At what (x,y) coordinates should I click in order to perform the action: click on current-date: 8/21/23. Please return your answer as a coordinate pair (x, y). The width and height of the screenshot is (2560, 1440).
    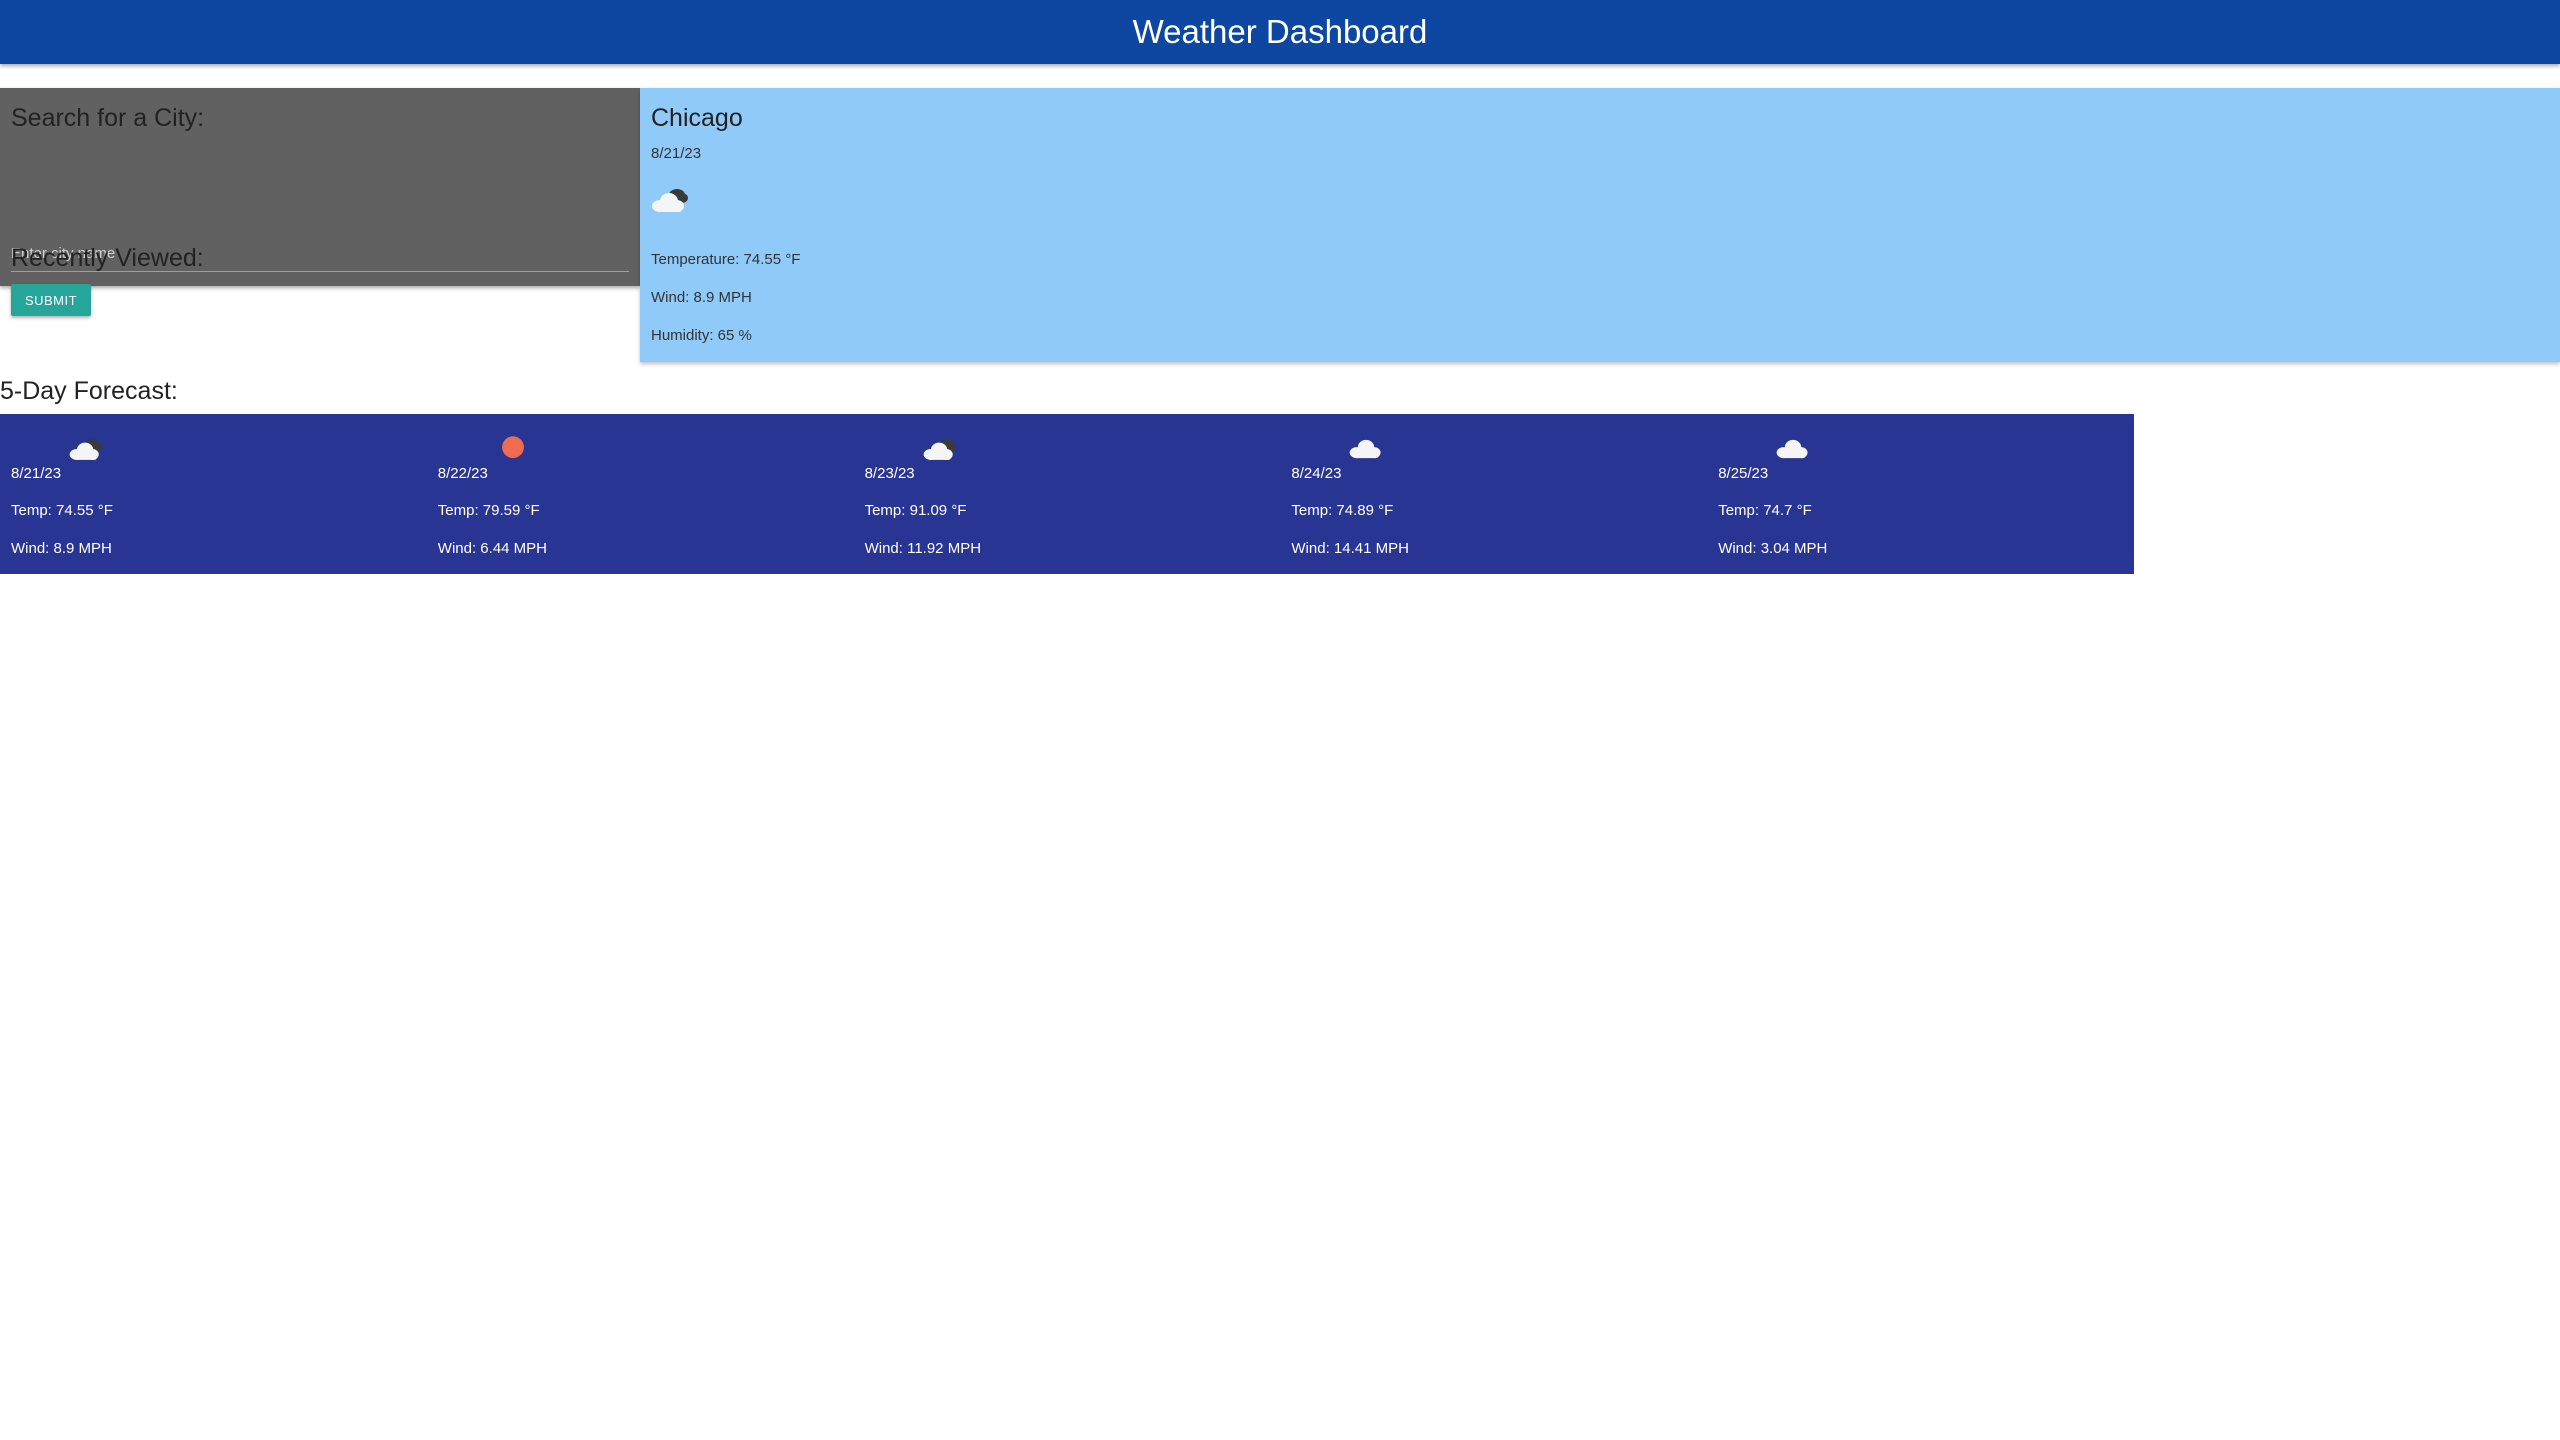
    Looking at the image, I should click on (676, 153).